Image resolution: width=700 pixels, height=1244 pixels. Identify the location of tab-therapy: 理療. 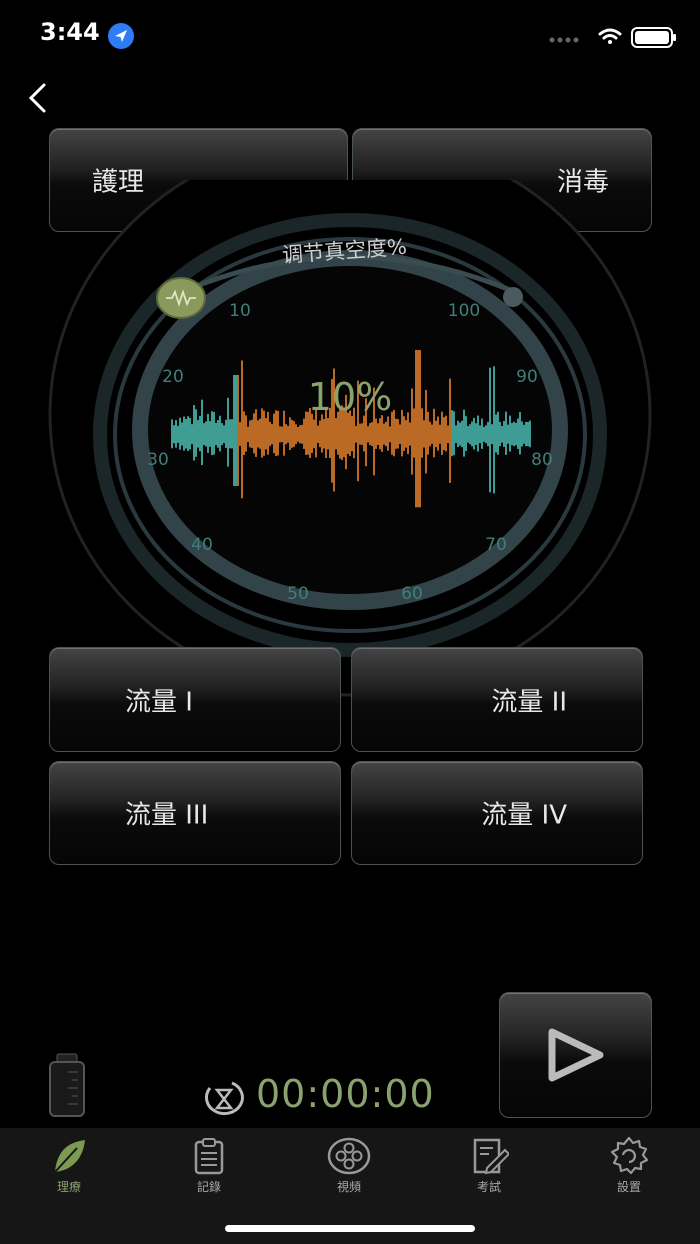
(69, 1165).